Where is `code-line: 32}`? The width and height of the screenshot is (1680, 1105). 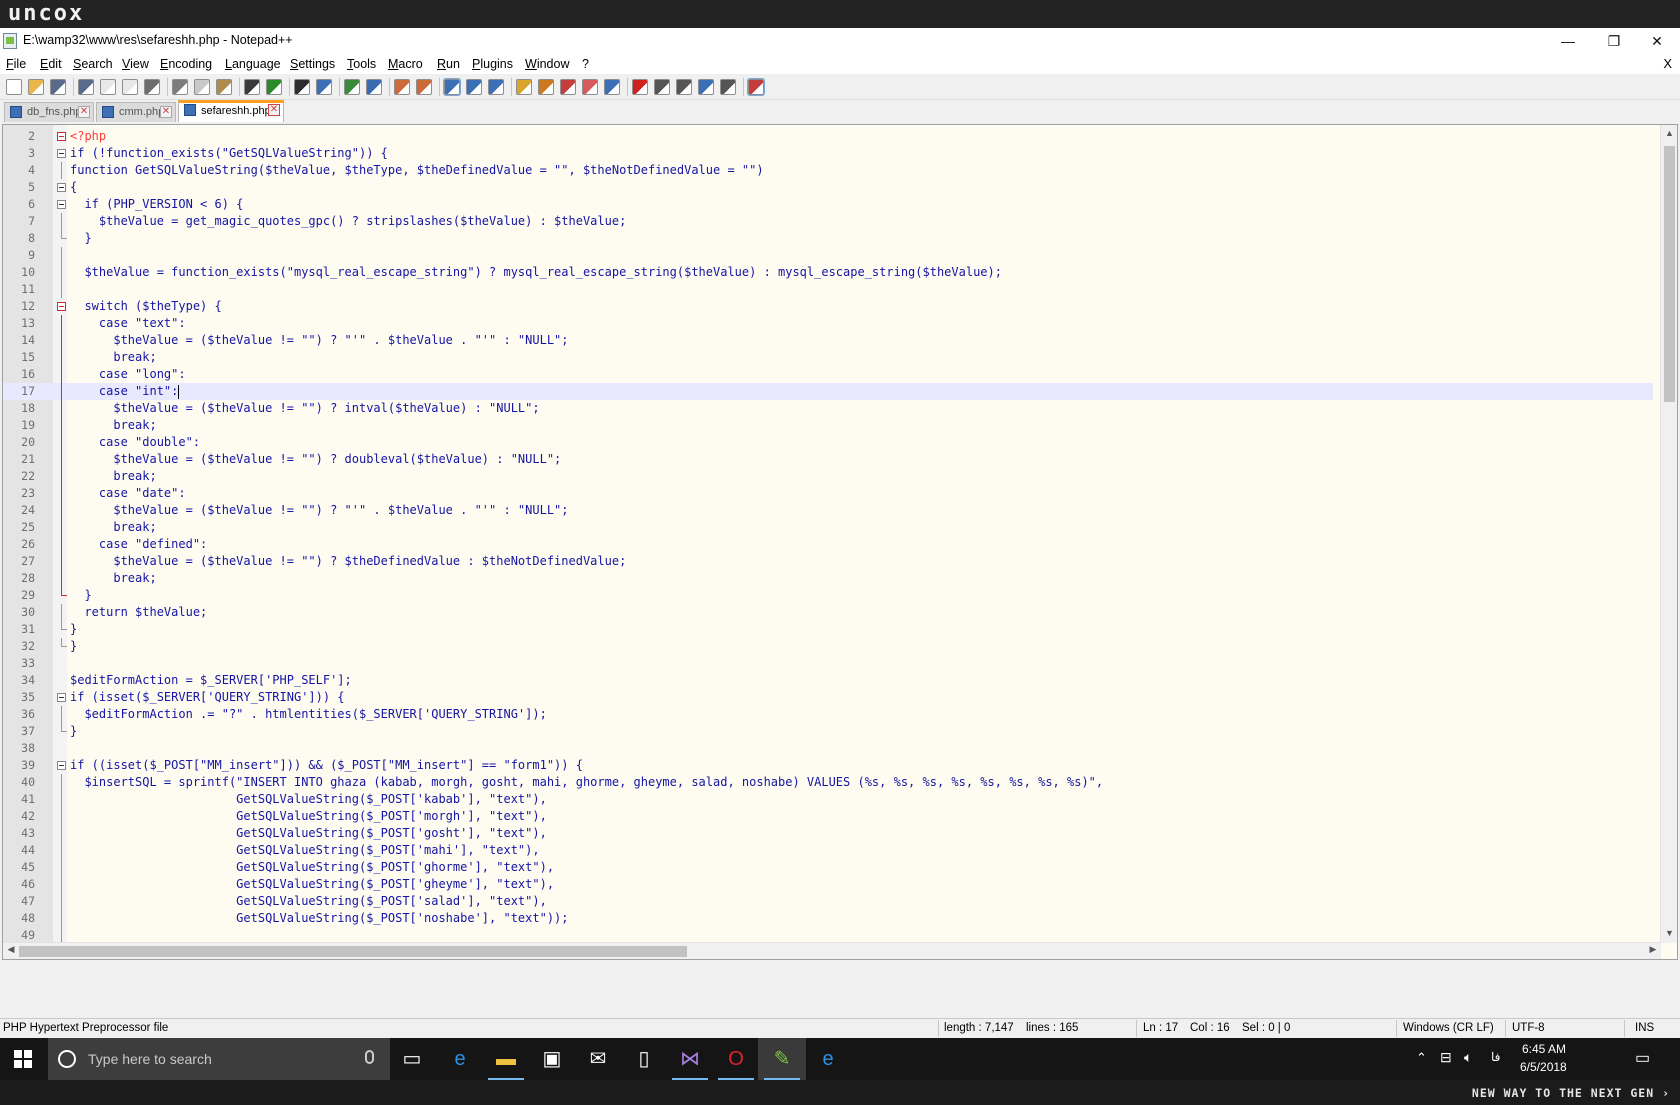
code-line: 32} is located at coordinates (828, 646).